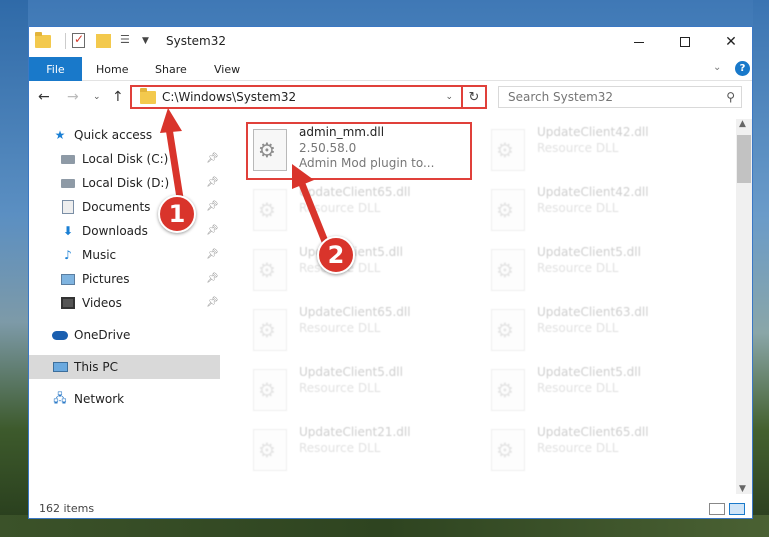  I want to click on sidebar-item-label: Network, so click(99, 399).